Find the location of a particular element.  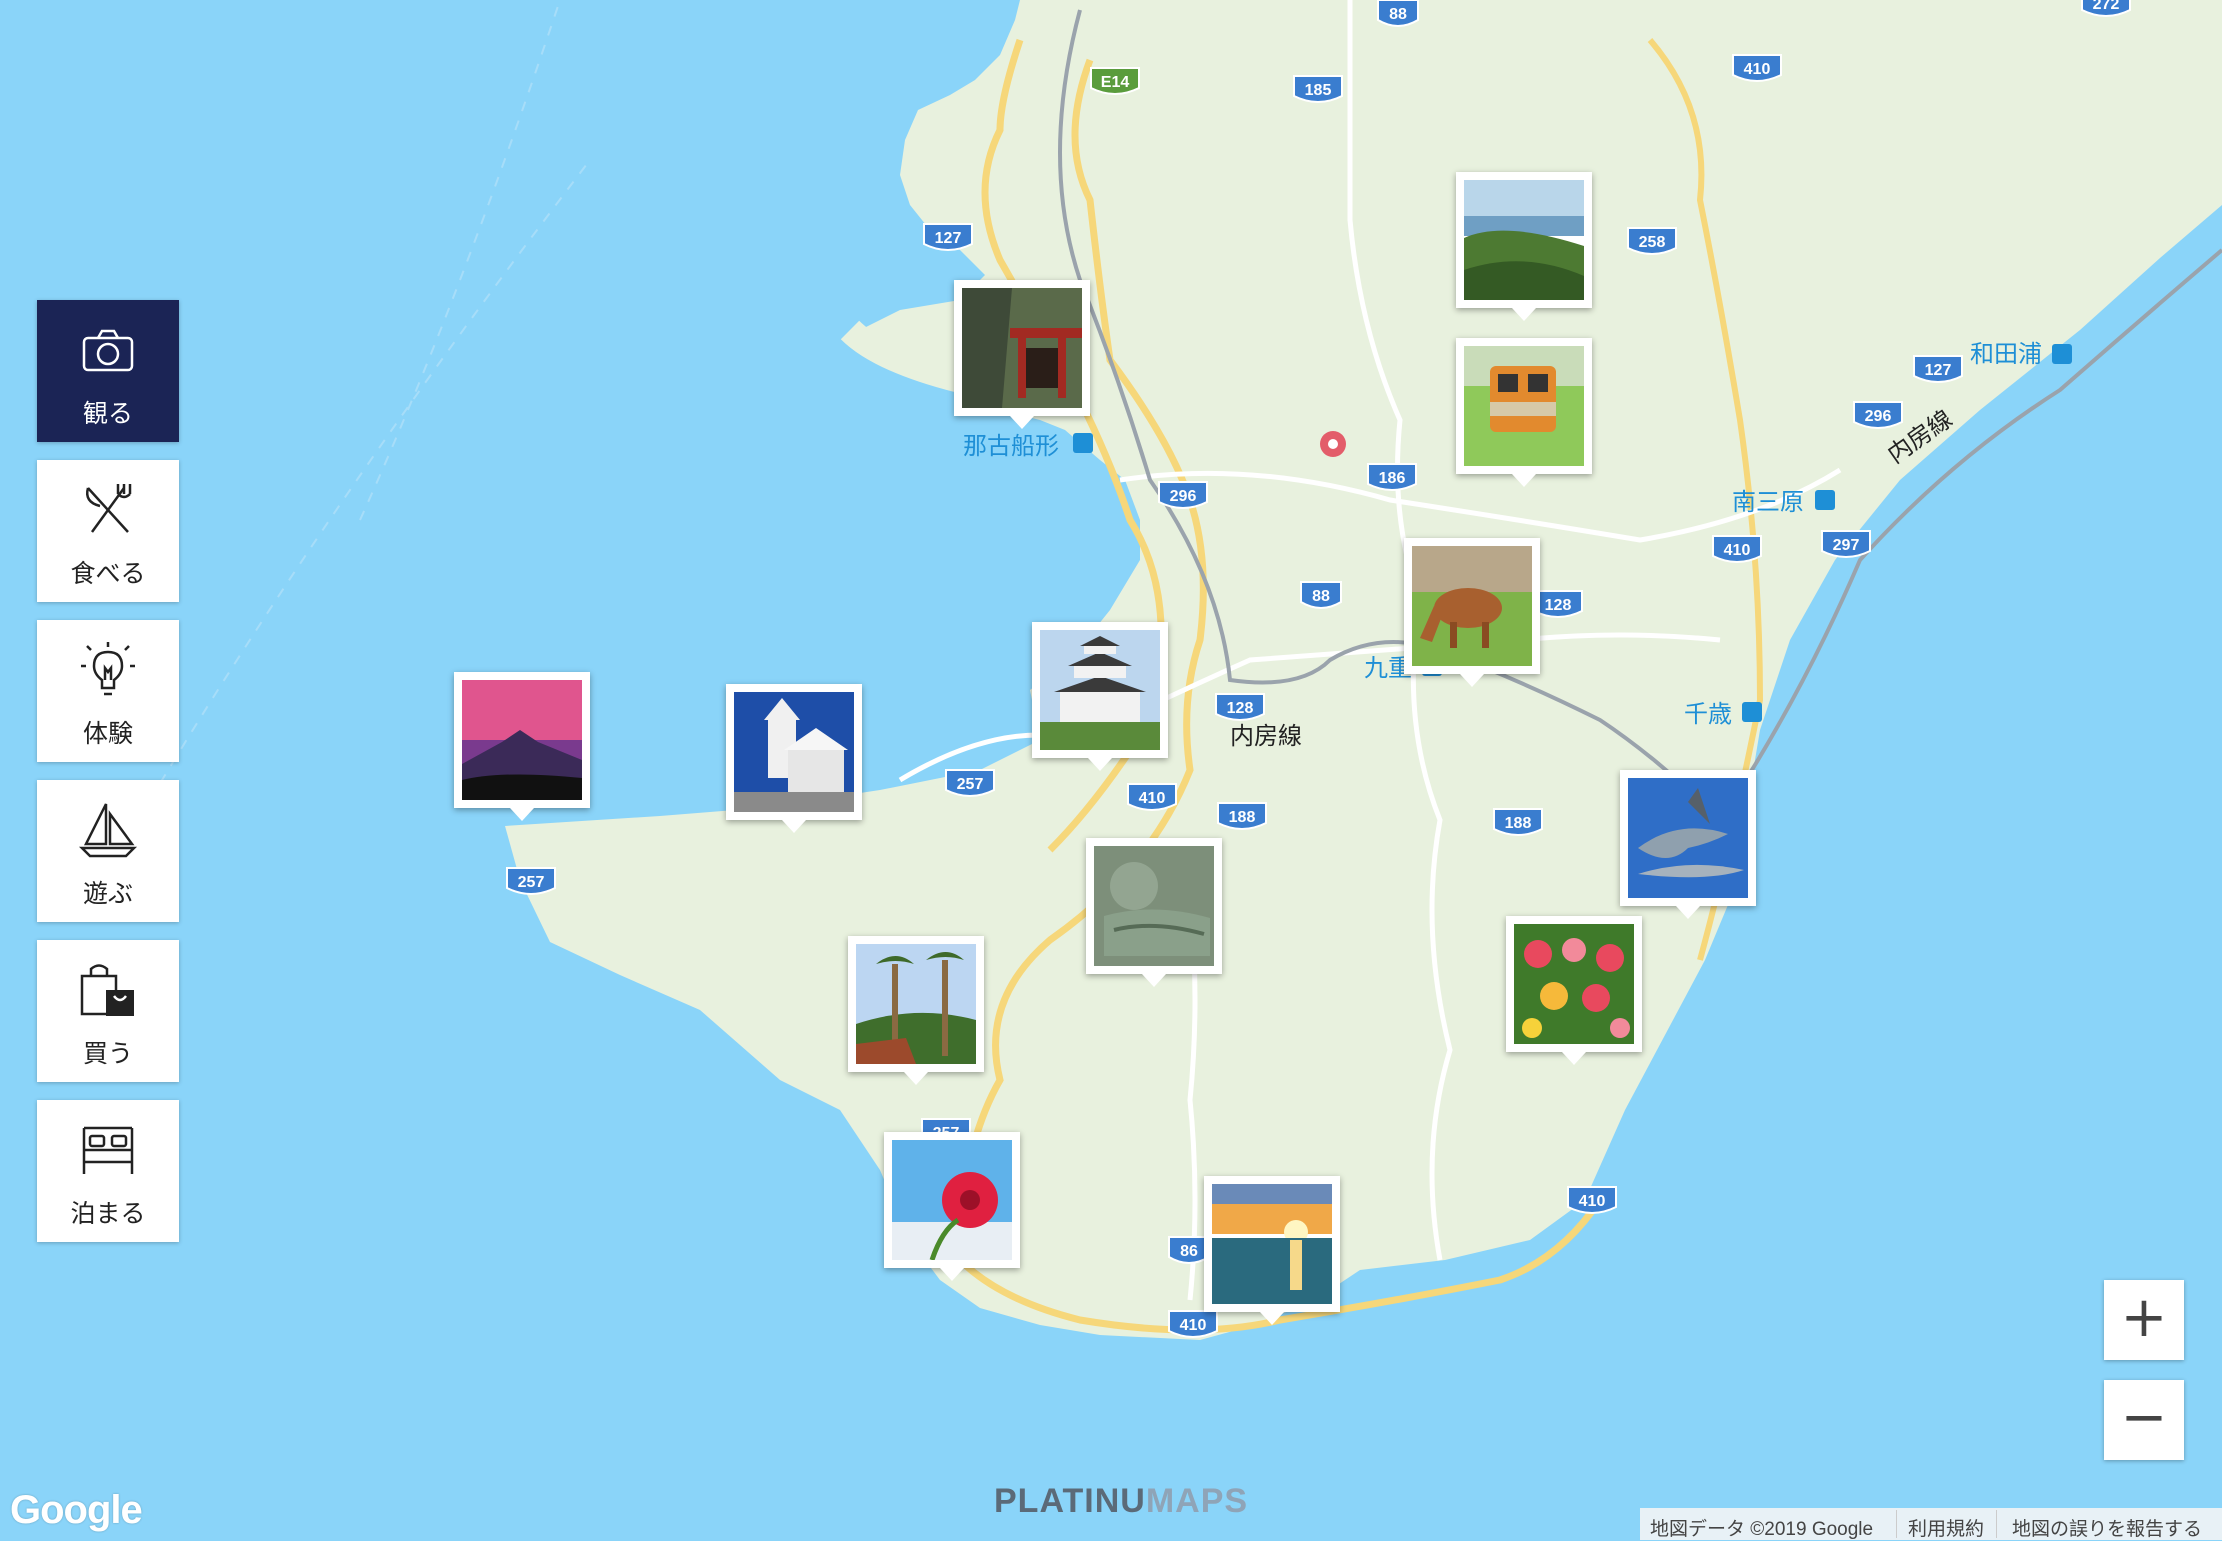

brand-part-a: PLATINU is located at coordinates (1070, 1501).